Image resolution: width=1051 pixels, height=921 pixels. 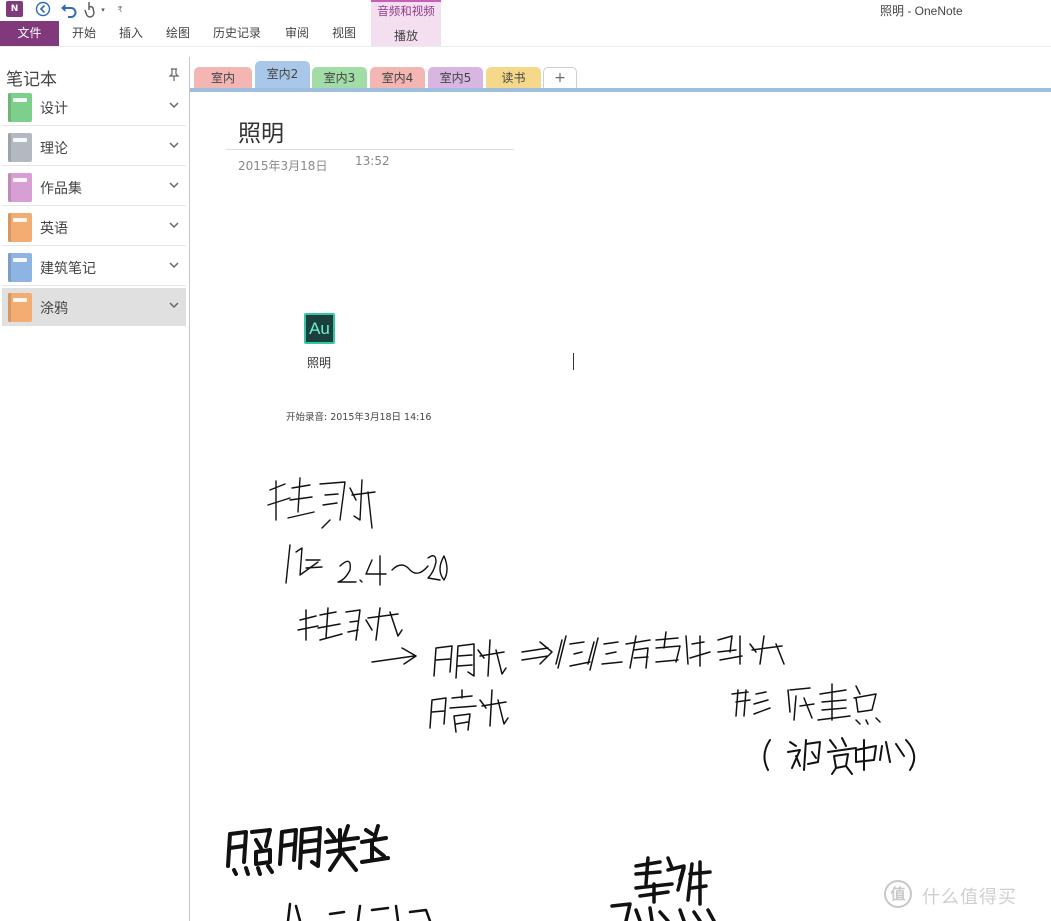 I want to click on touch-mode-icon, so click(x=91, y=9).